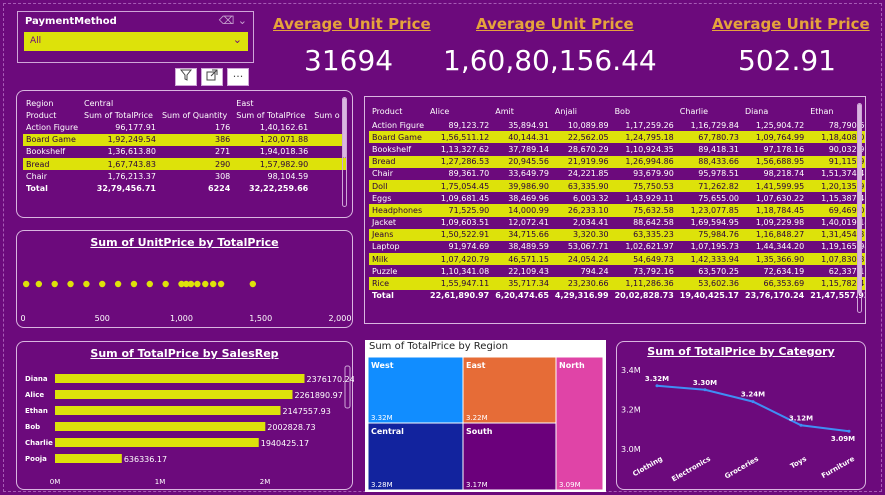 This screenshot has height=495, width=885. What do you see at coordinates (233, 20) in the screenshot?
I see `eraser-icon: ⌫ ⌄` at bounding box center [233, 20].